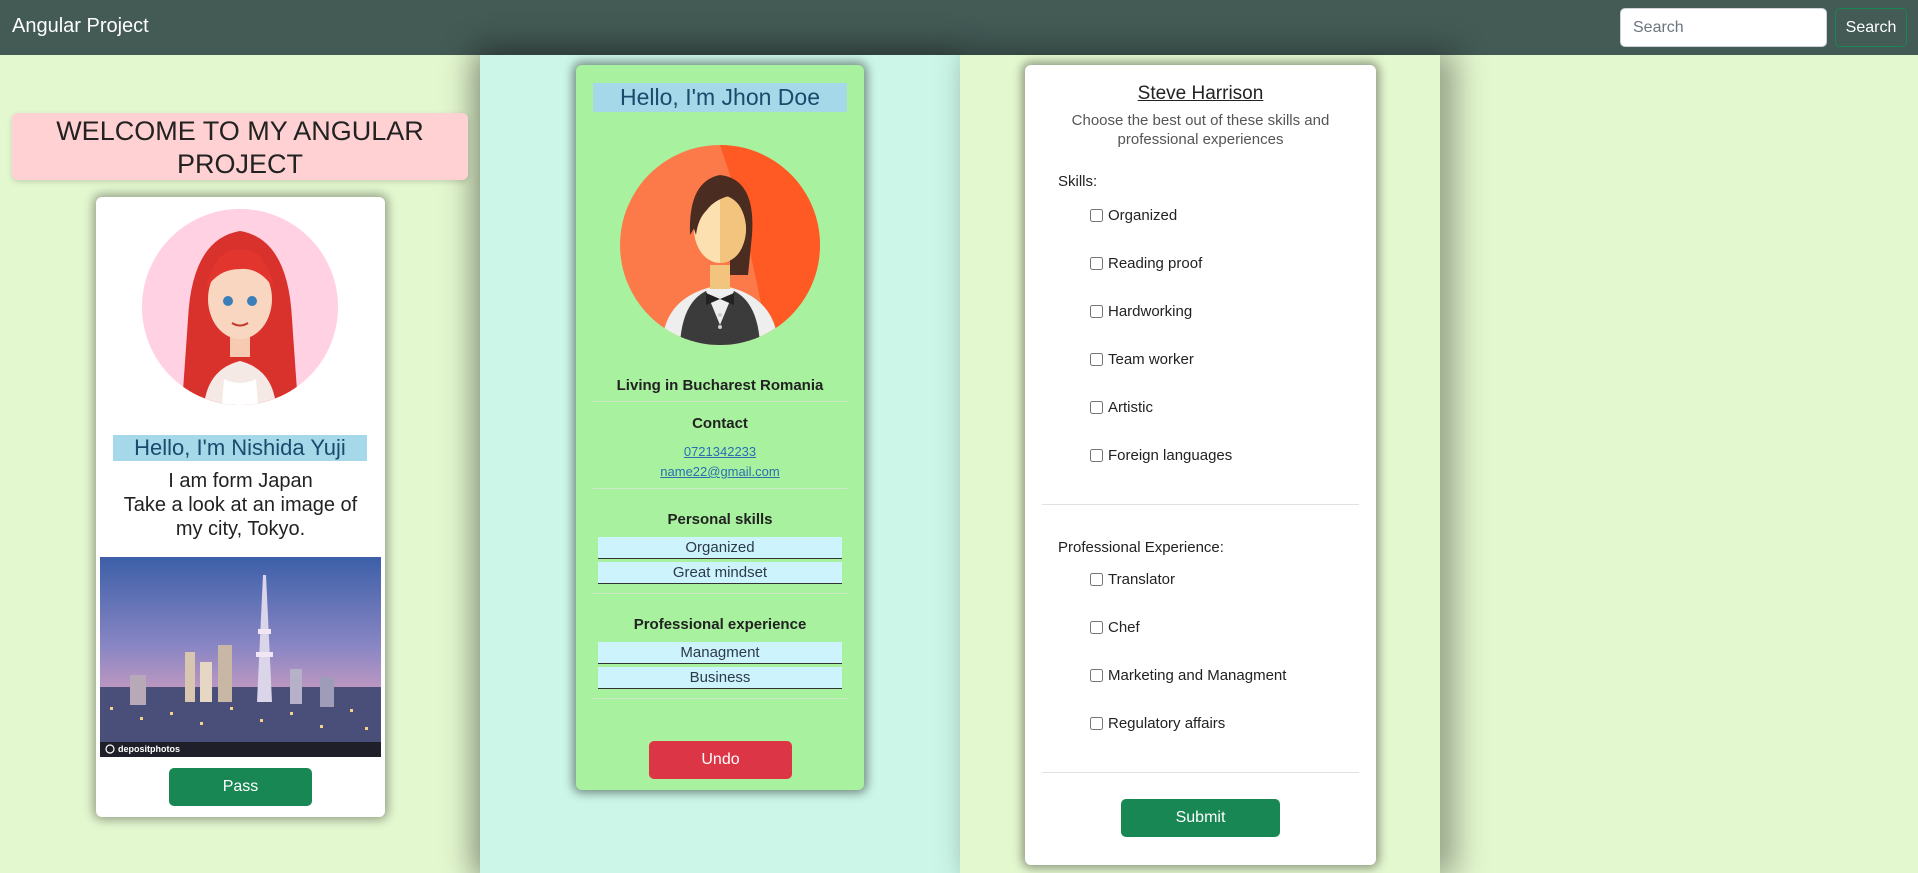 Image resolution: width=1918 pixels, height=873 pixels. I want to click on avatar-nishida, so click(240, 307).